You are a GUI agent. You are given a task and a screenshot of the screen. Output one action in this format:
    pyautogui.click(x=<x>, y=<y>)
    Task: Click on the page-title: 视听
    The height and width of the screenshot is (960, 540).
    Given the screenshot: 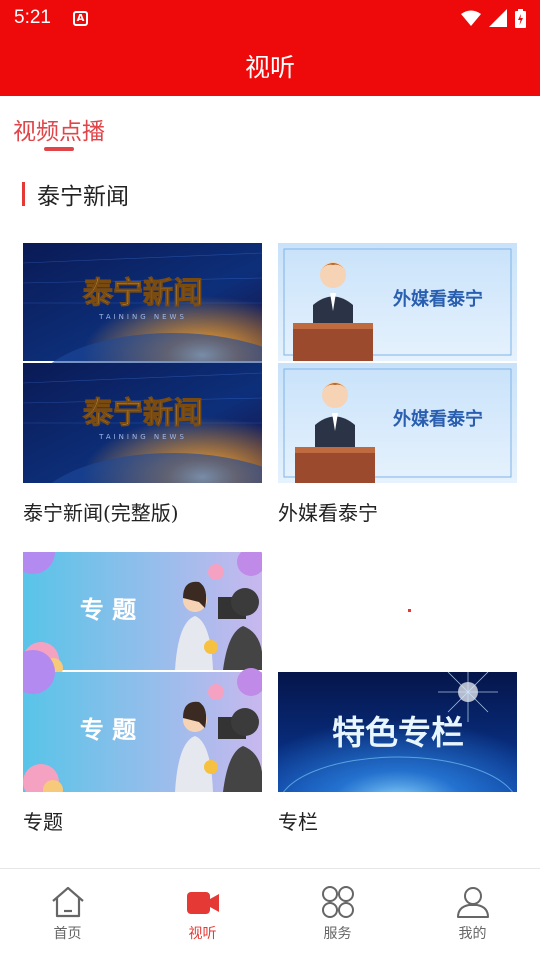 What is the action you would take?
    pyautogui.click(x=269, y=67)
    